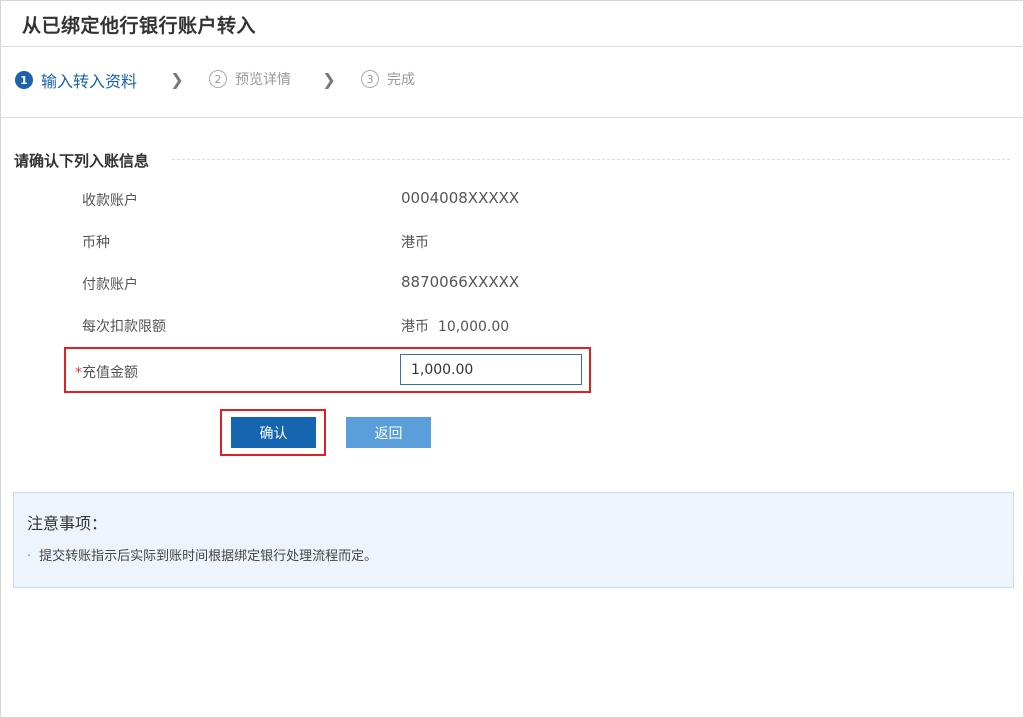  I want to click on step-3: 3 完成, so click(388, 79).